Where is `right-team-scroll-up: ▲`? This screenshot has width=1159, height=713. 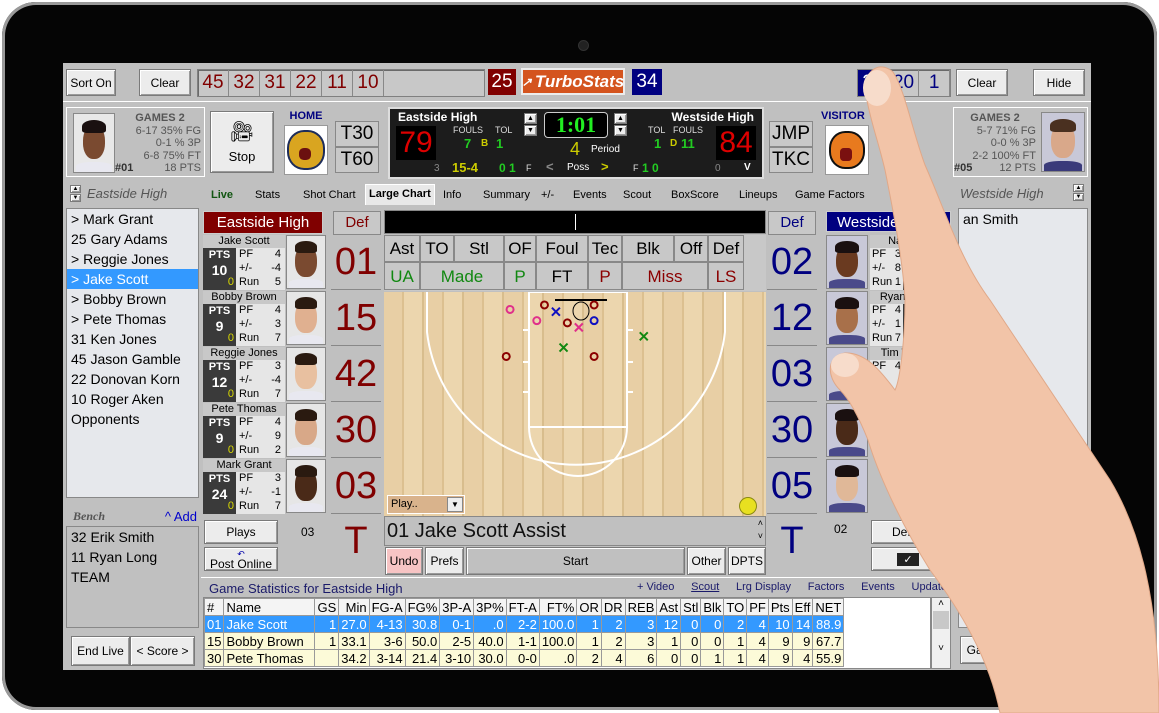 right-team-scroll-up: ▲ is located at coordinates (1078, 188).